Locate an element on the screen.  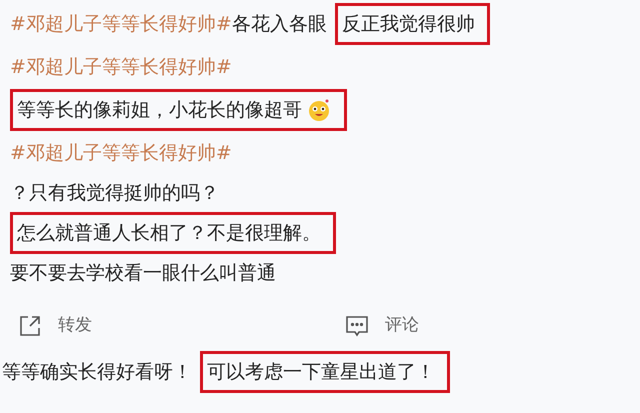
highlighted-text: 怎么就普通人长相了？不是很理解。 is located at coordinates (169, 233).